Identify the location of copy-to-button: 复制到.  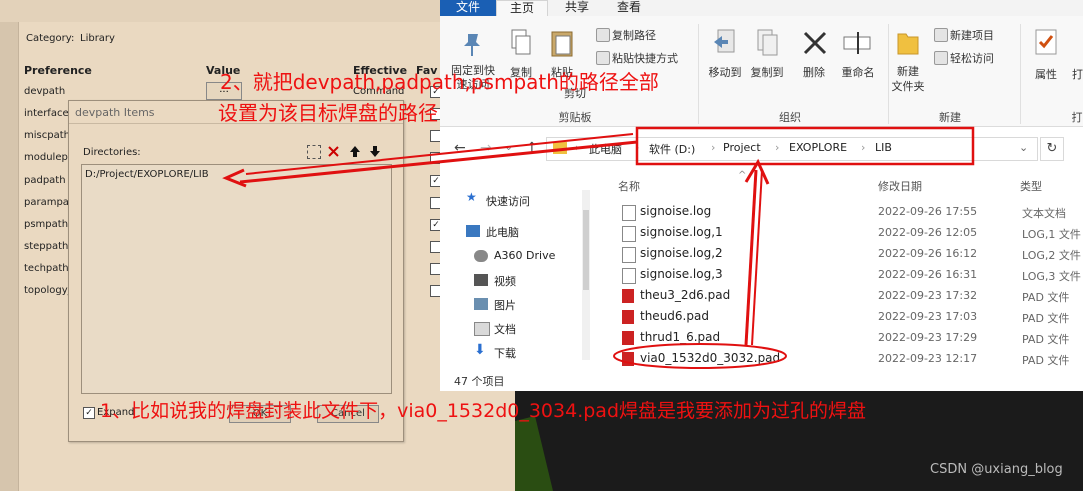
(767, 72).